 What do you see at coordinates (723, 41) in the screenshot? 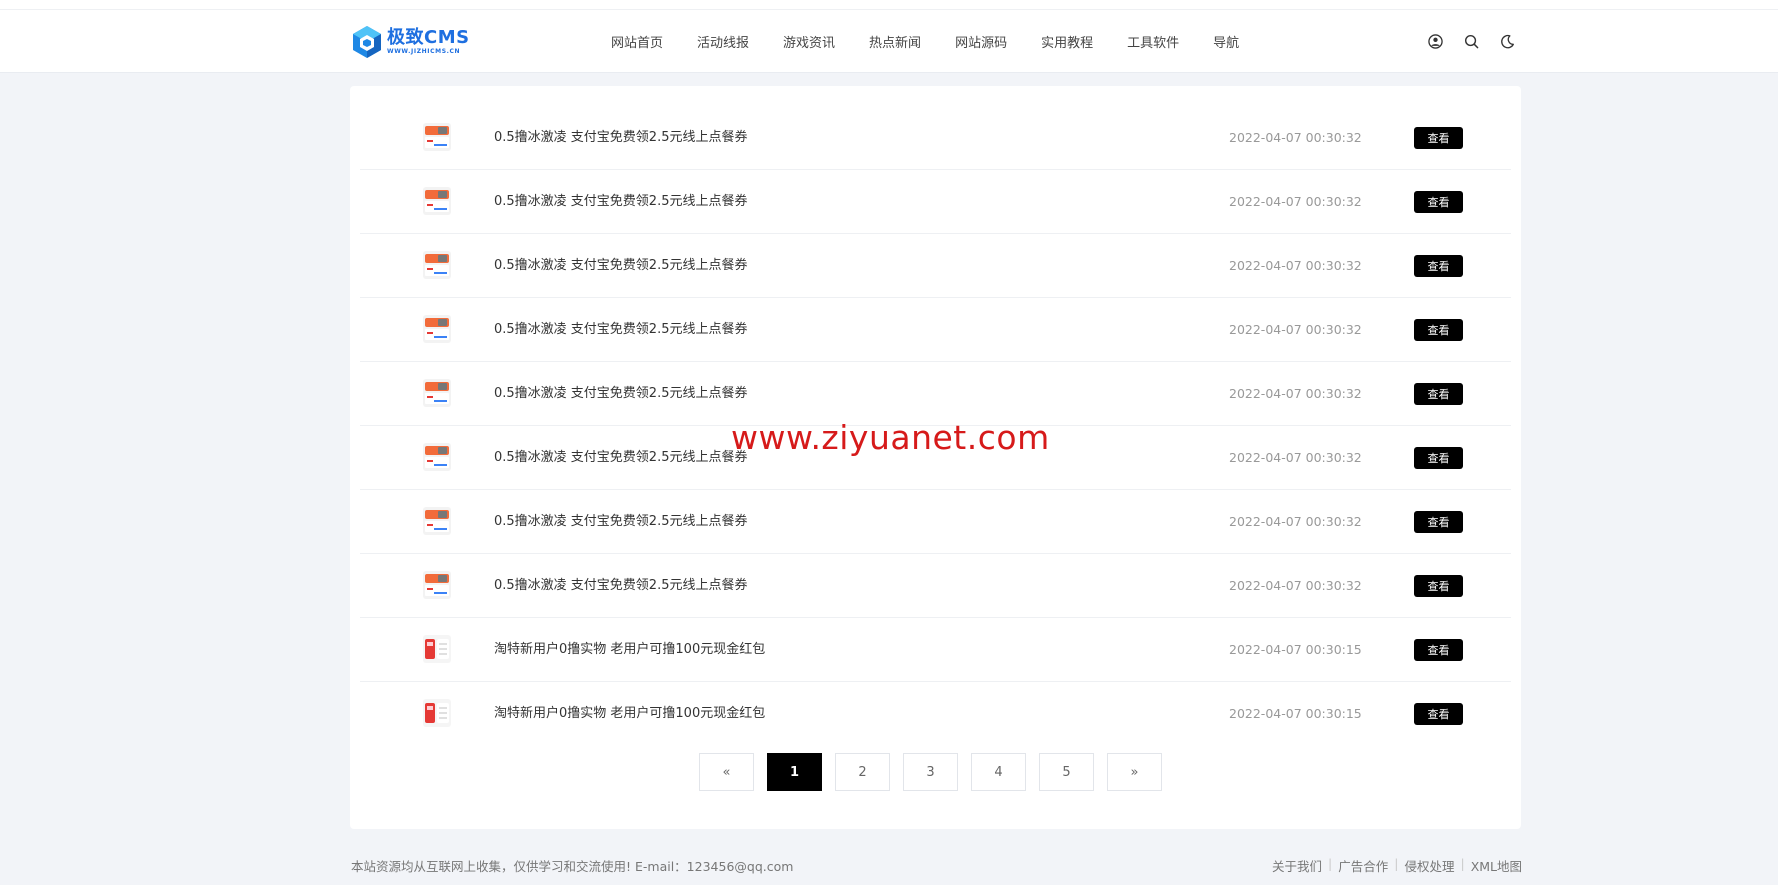
I see `nav-item-activities: 活动线报` at bounding box center [723, 41].